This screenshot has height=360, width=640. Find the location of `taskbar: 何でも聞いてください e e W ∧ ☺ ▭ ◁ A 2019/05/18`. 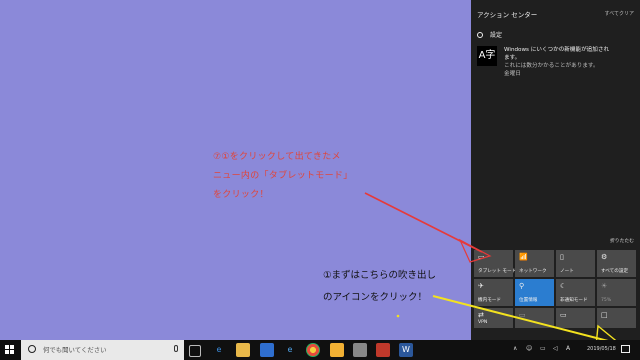

taskbar: 何でも聞いてください e e W ∧ ☺ ▭ ◁ A 2019/05/18 is located at coordinates (320, 350).